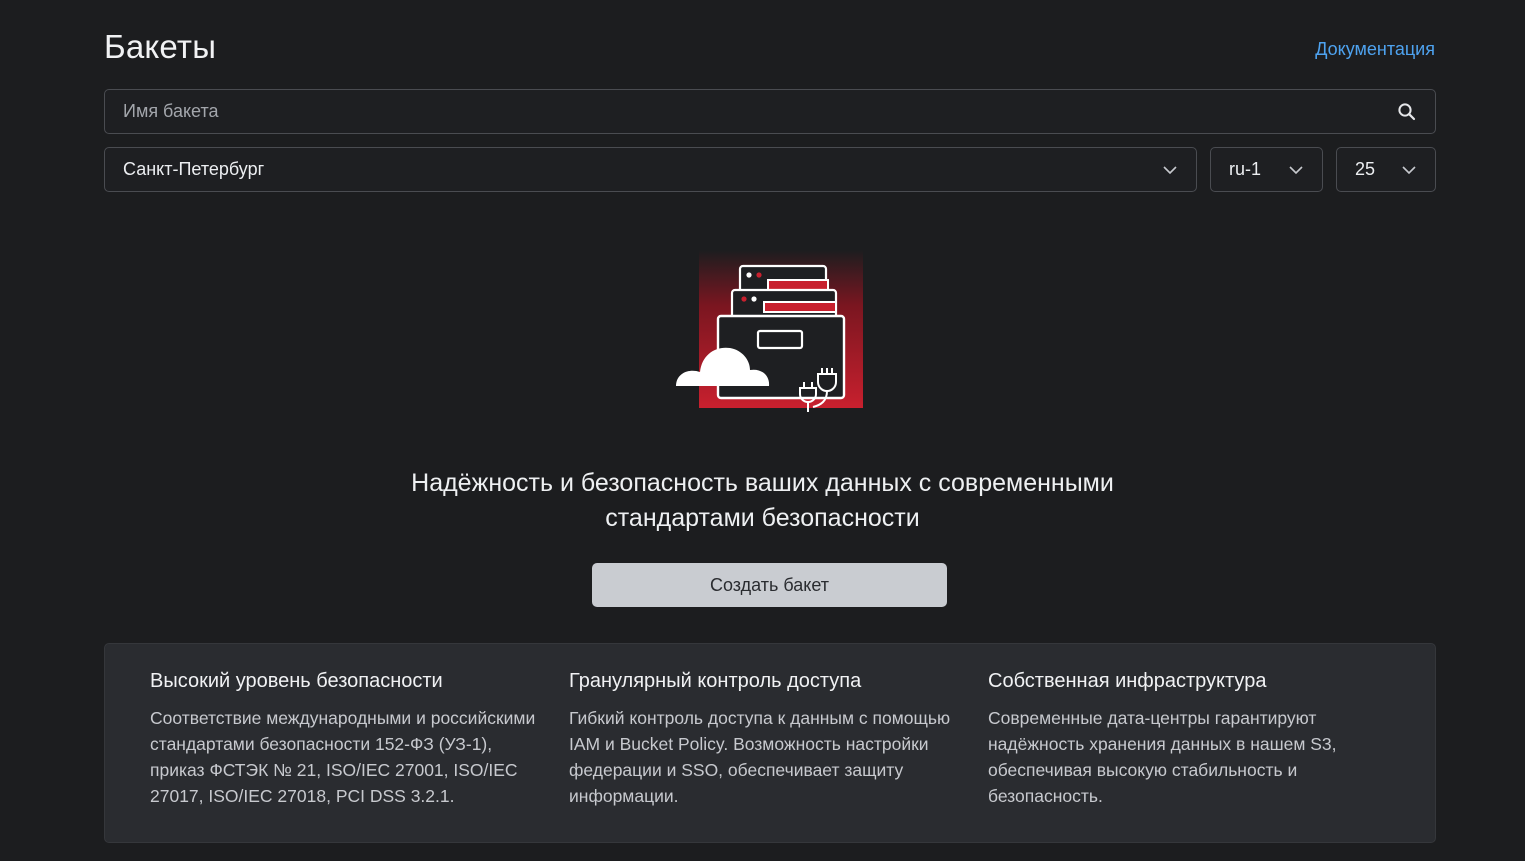 The height and width of the screenshot is (861, 1525). I want to click on search-box, so click(770, 111).